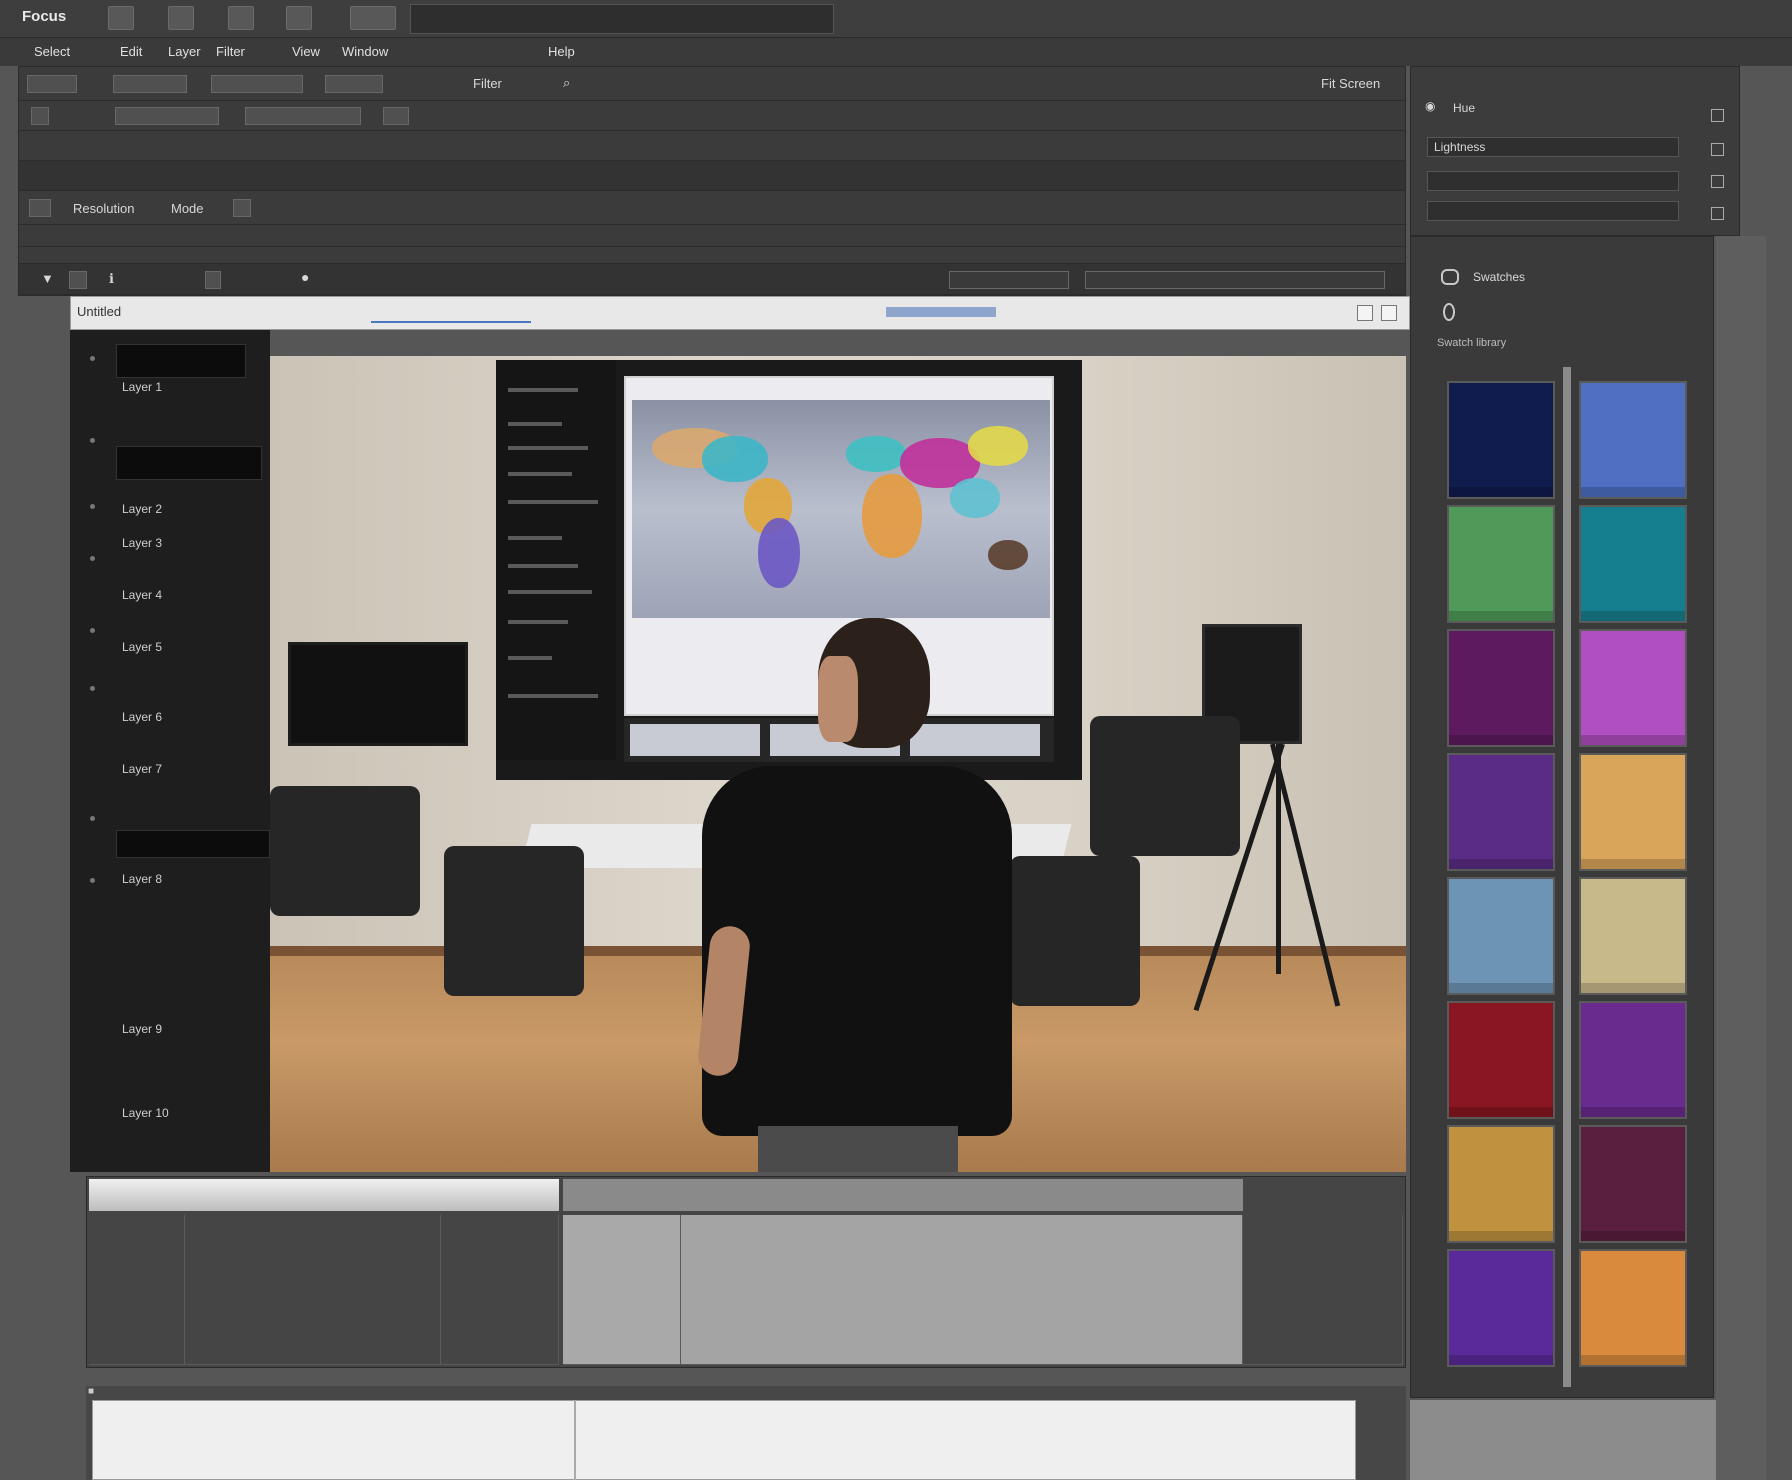  What do you see at coordinates (181, 18) in the screenshot?
I see `open-file-icon` at bounding box center [181, 18].